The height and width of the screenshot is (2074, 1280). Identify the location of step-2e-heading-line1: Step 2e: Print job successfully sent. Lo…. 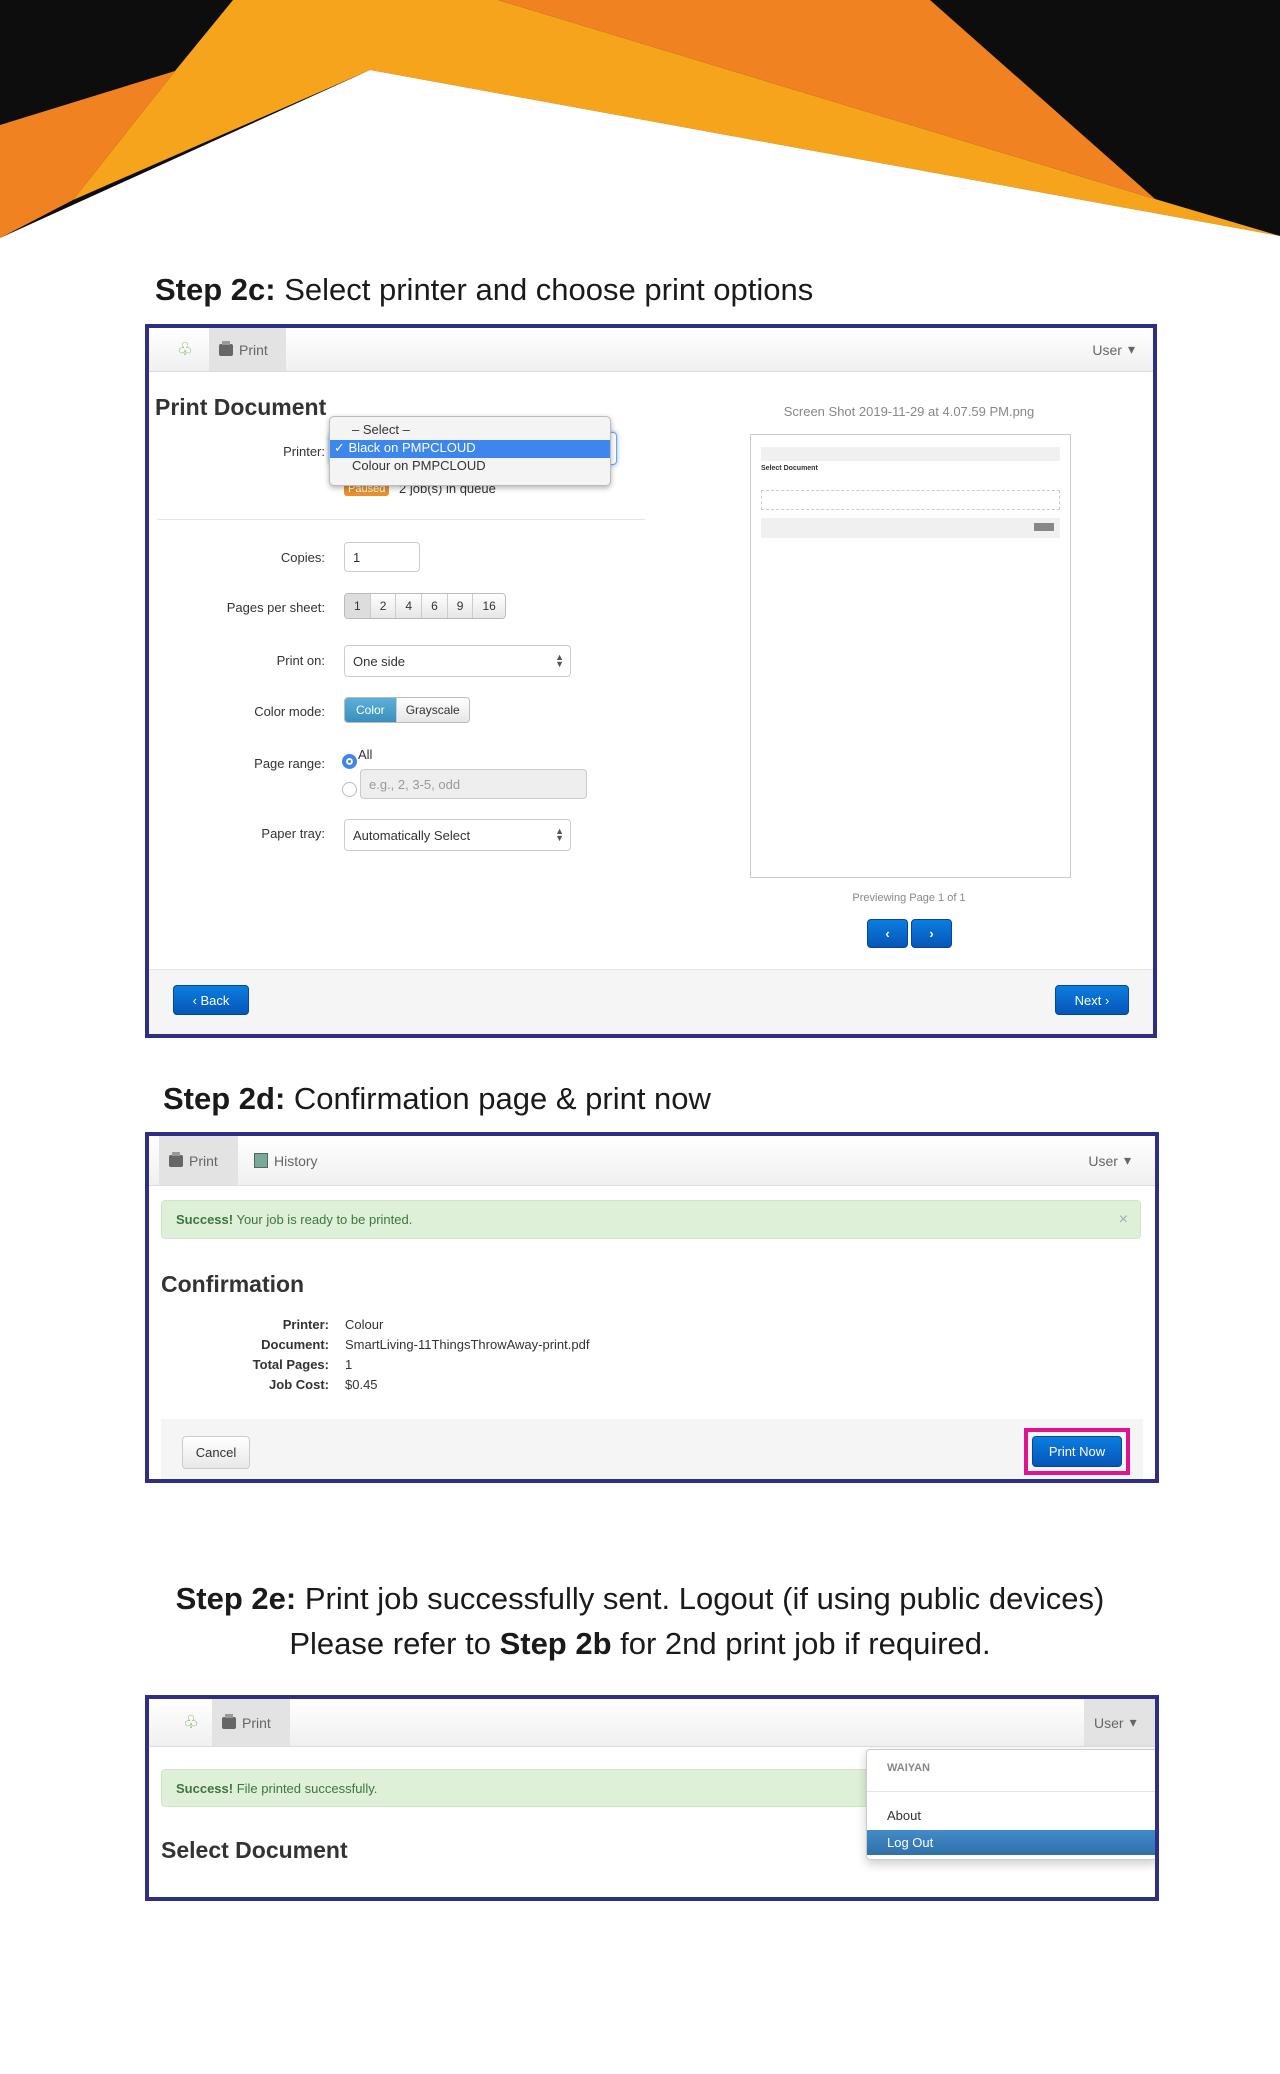
(640, 1598).